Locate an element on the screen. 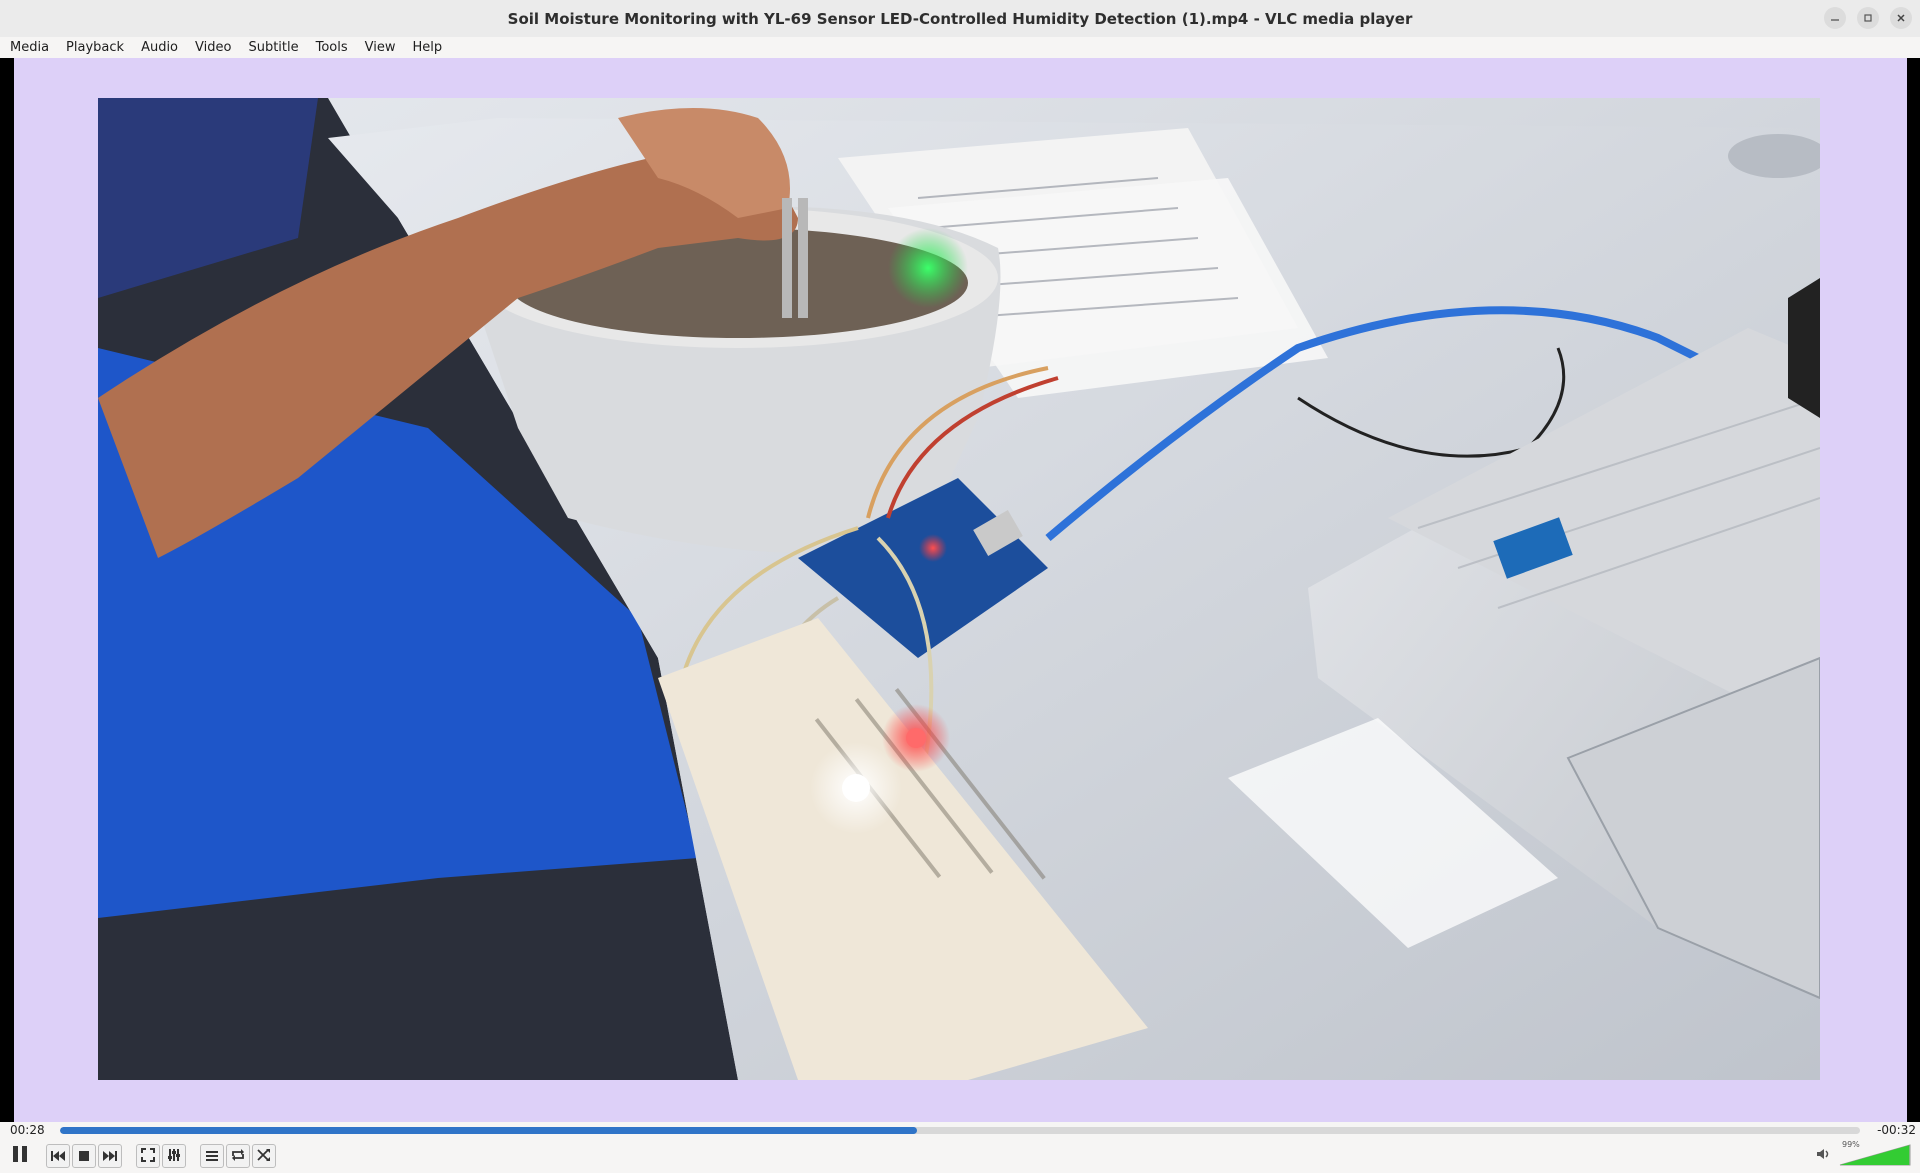 The image size is (1920, 1173). elapsed-time: 00:28 is located at coordinates (27, 1130).